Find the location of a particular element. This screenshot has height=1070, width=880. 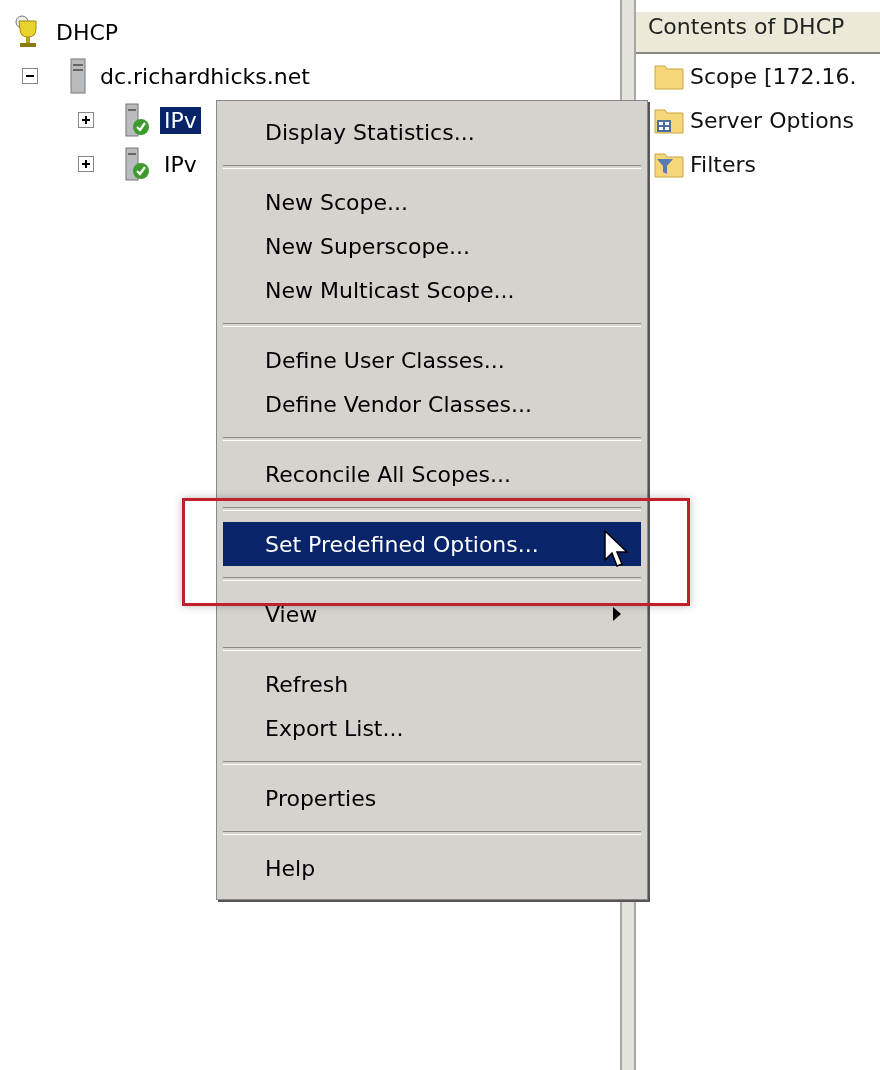

folder-table-icon is located at coordinates (669, 120).